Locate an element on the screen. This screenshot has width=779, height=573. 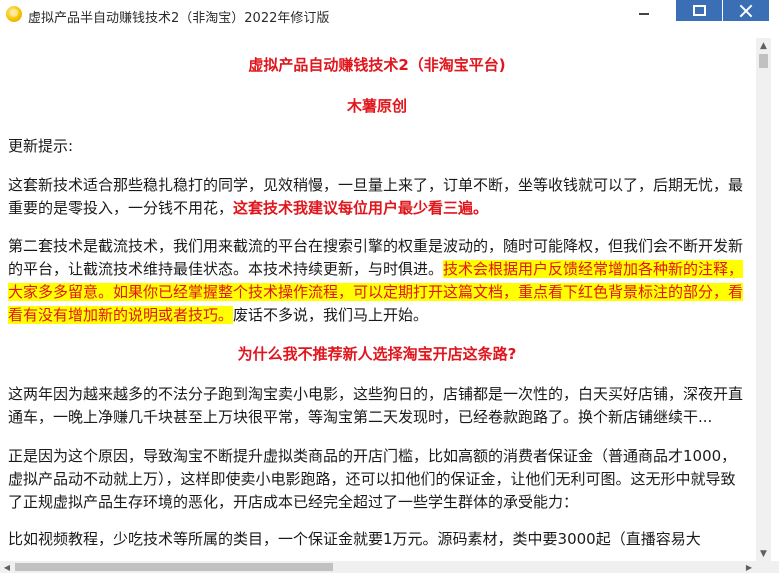
vertical-scroll-thumb is located at coordinates (763, 61).